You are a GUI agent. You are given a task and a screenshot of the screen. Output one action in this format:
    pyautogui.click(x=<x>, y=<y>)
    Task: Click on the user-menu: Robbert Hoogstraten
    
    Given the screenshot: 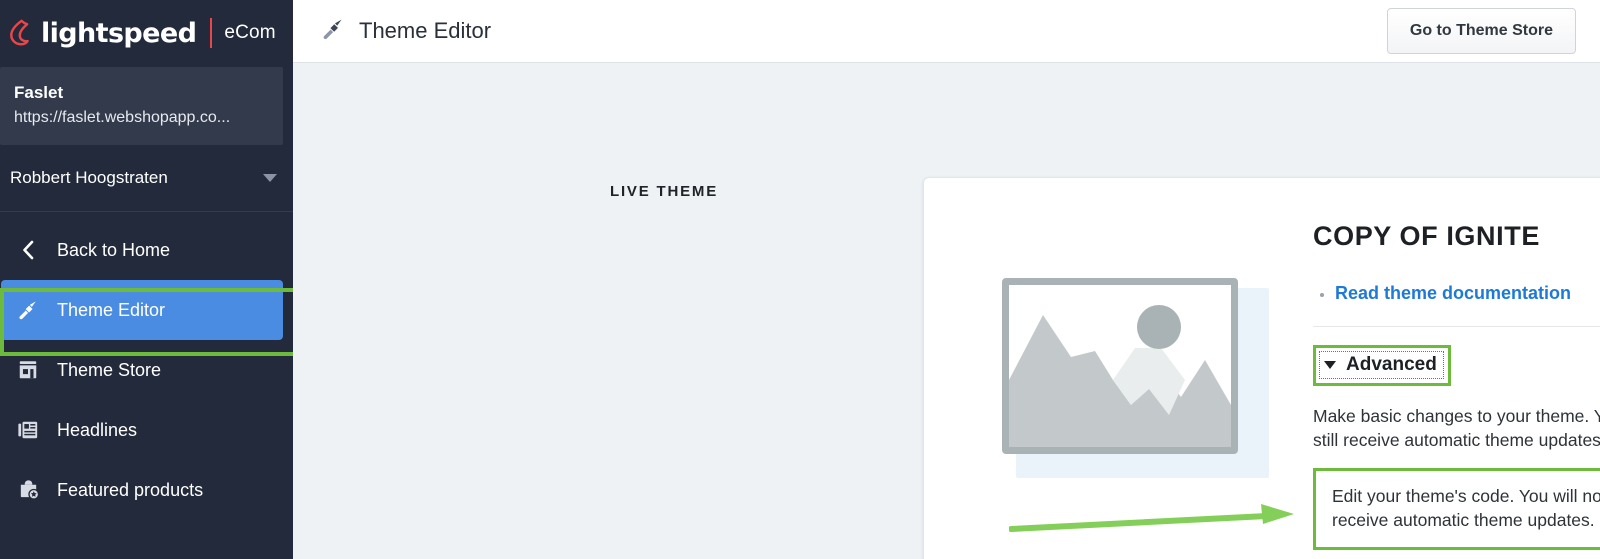 What is the action you would take?
    pyautogui.click(x=146, y=178)
    